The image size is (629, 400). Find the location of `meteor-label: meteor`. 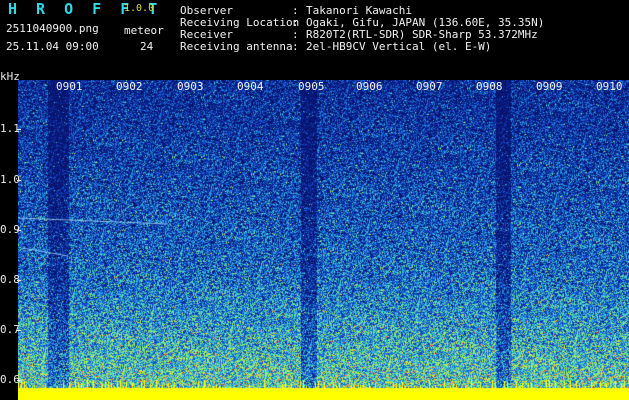

meteor-label: meteor is located at coordinates (144, 30).